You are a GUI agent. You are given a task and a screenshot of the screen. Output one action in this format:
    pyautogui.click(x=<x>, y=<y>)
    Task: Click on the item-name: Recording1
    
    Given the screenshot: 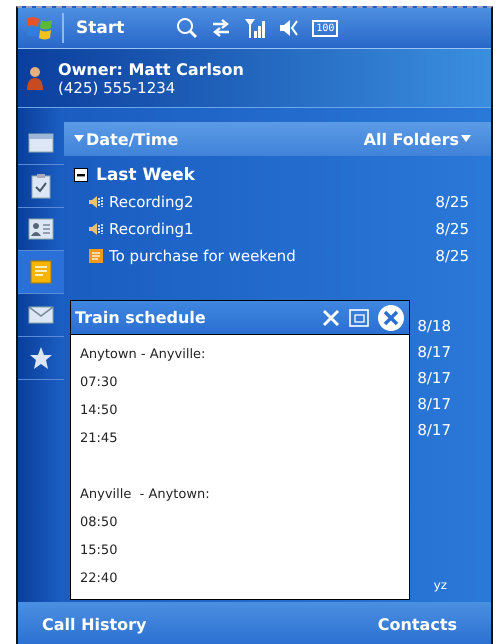 What is the action you would take?
    pyautogui.click(x=269, y=229)
    